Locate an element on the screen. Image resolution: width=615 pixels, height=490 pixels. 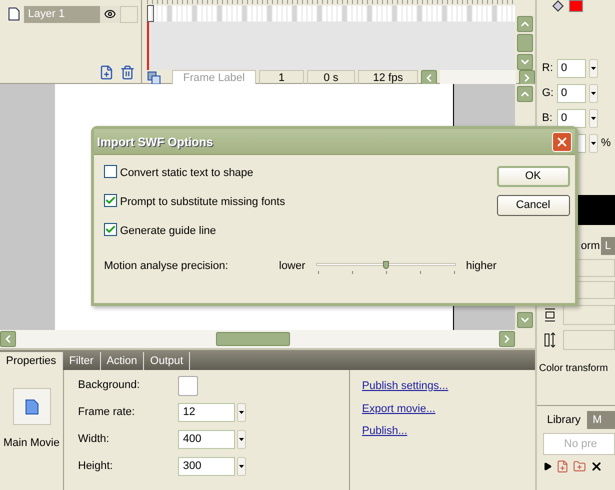
panel-tab: Filter is located at coordinates (82, 361).